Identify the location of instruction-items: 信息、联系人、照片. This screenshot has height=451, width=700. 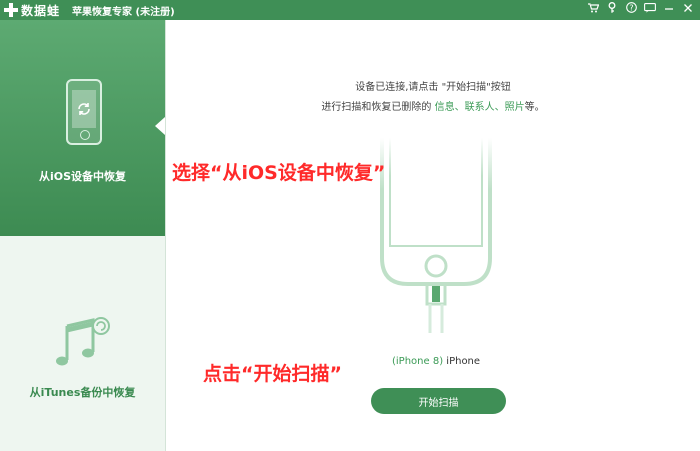
(479, 107).